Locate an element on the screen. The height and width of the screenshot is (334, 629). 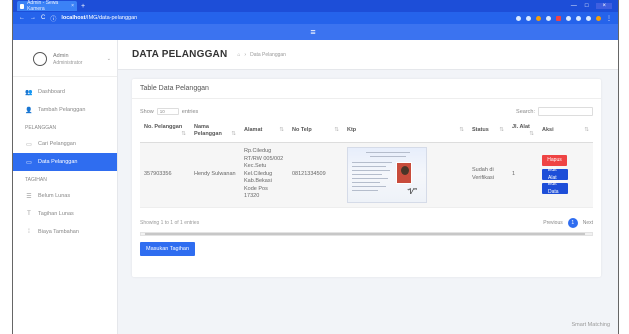
column-header-label: No. Pelanggan is located at coordinates (163, 126).